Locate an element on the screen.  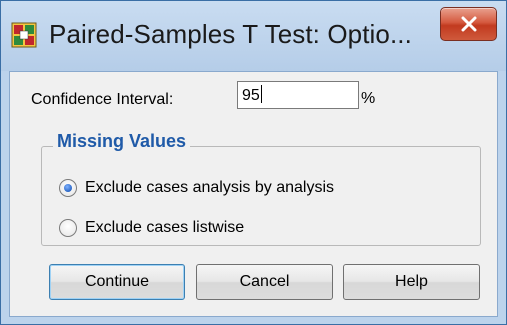
text-caret is located at coordinates (261, 94).